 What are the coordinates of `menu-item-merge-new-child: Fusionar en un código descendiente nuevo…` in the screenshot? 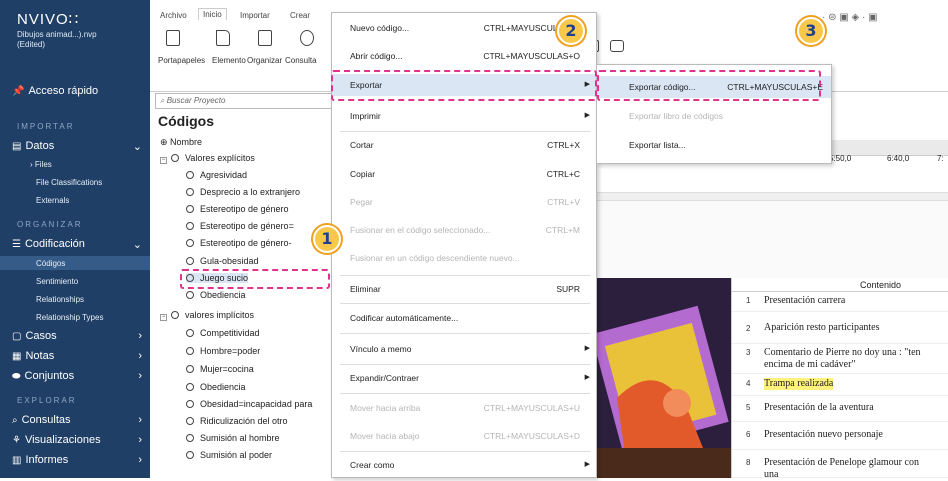 It's located at (464, 258).